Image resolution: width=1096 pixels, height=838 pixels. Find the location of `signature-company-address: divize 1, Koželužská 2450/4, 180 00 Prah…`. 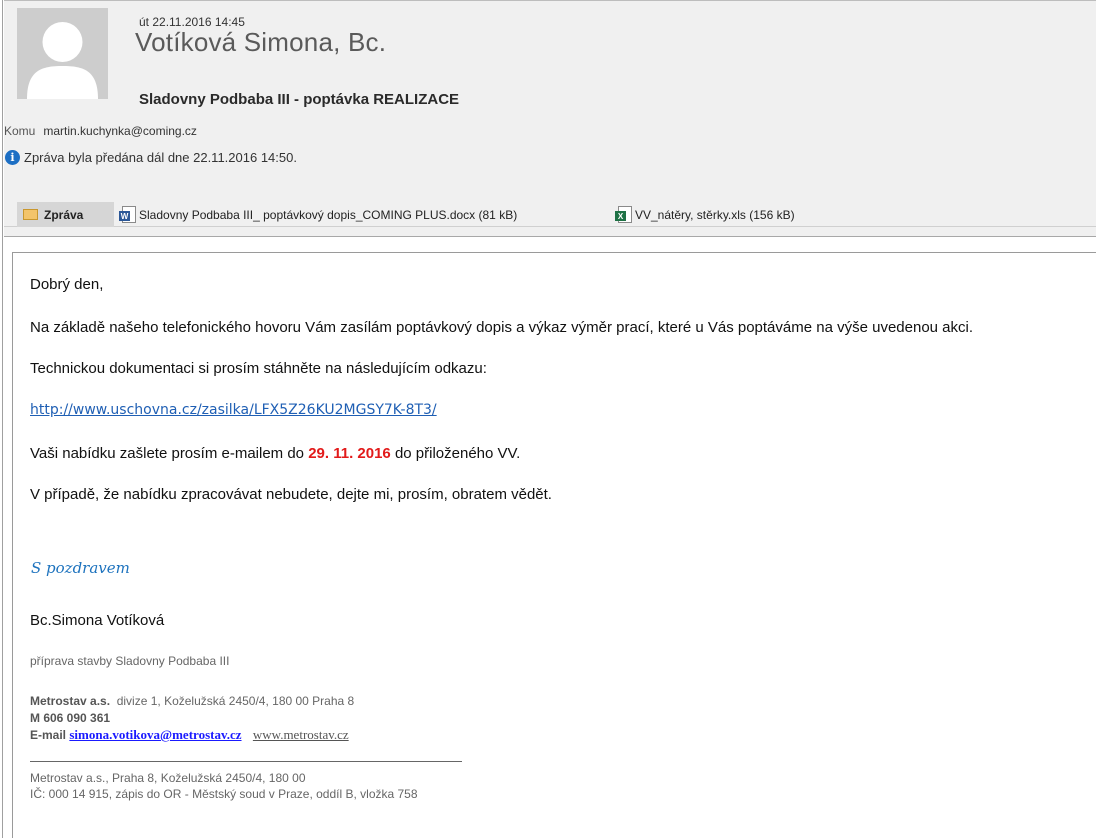

signature-company-address: divize 1, Koželužská 2450/4, 180 00 Prah… is located at coordinates (235, 701).